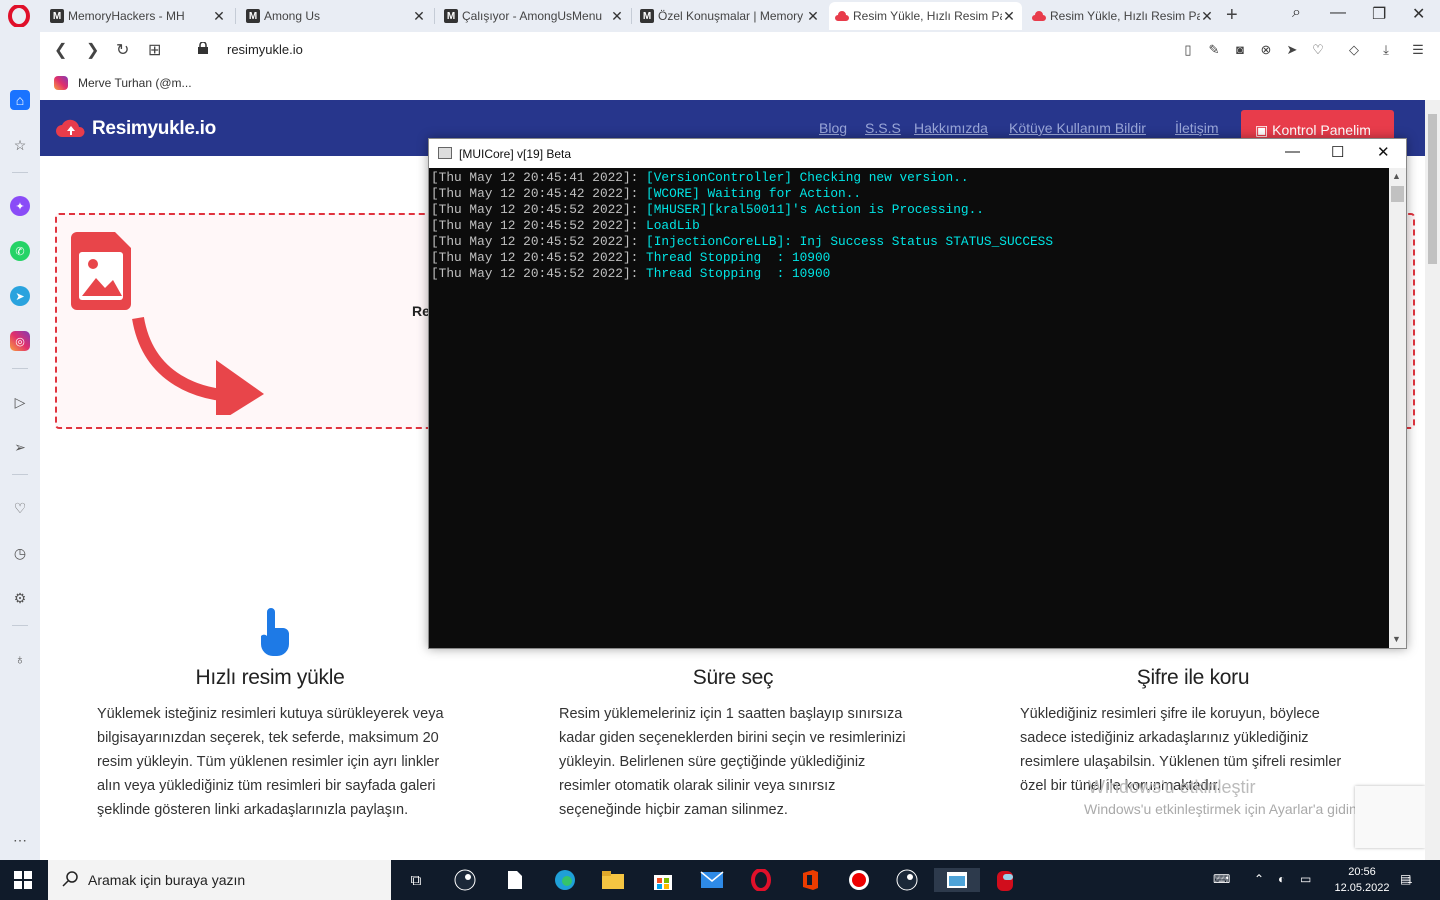 This screenshot has width=1440, height=900. Describe the element at coordinates (1039, 16) in the screenshot. I see `cloud-favicon-icon` at that location.